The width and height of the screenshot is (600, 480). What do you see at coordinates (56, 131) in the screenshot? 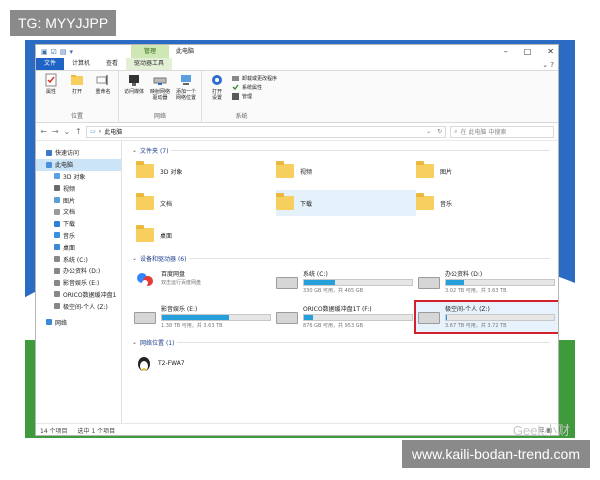
I see `forward-arrow-icon: →` at bounding box center [56, 131].